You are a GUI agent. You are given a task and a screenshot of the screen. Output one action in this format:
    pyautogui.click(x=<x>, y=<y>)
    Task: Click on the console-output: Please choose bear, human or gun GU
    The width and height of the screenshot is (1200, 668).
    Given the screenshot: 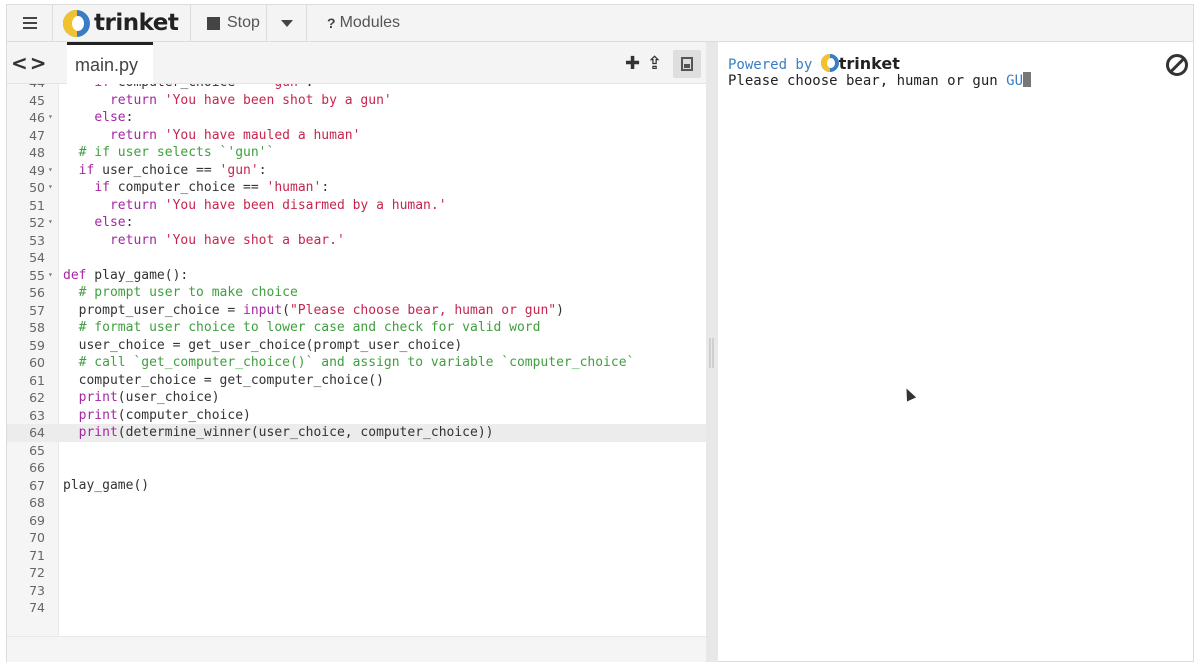 What is the action you would take?
    pyautogui.click(x=880, y=80)
    